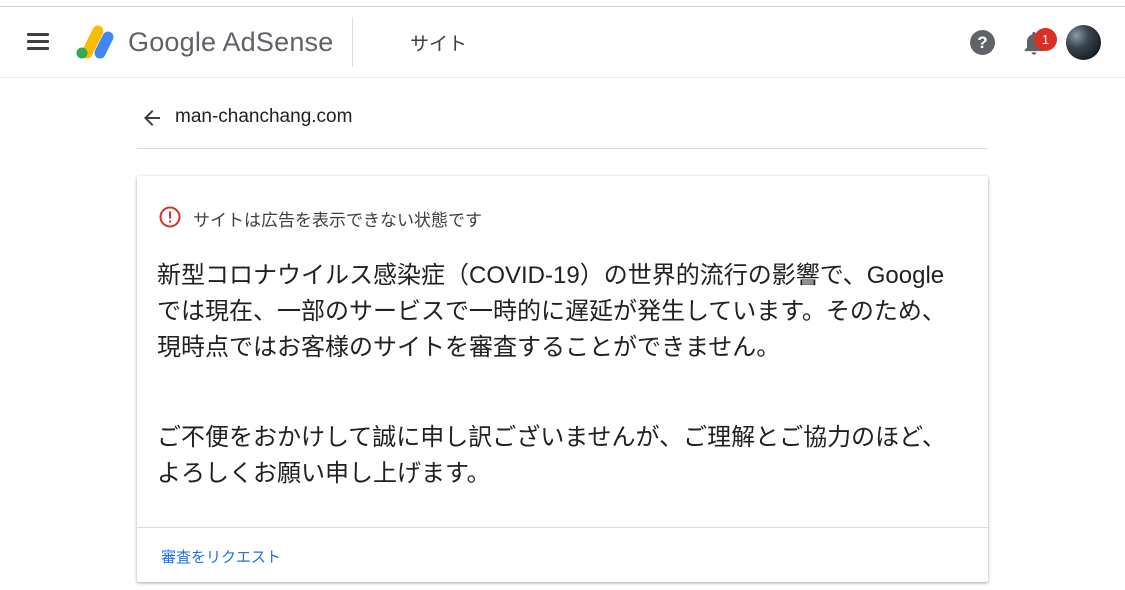 The image size is (1125, 590). Describe the element at coordinates (1083, 42) in the screenshot. I see `avatar` at that location.